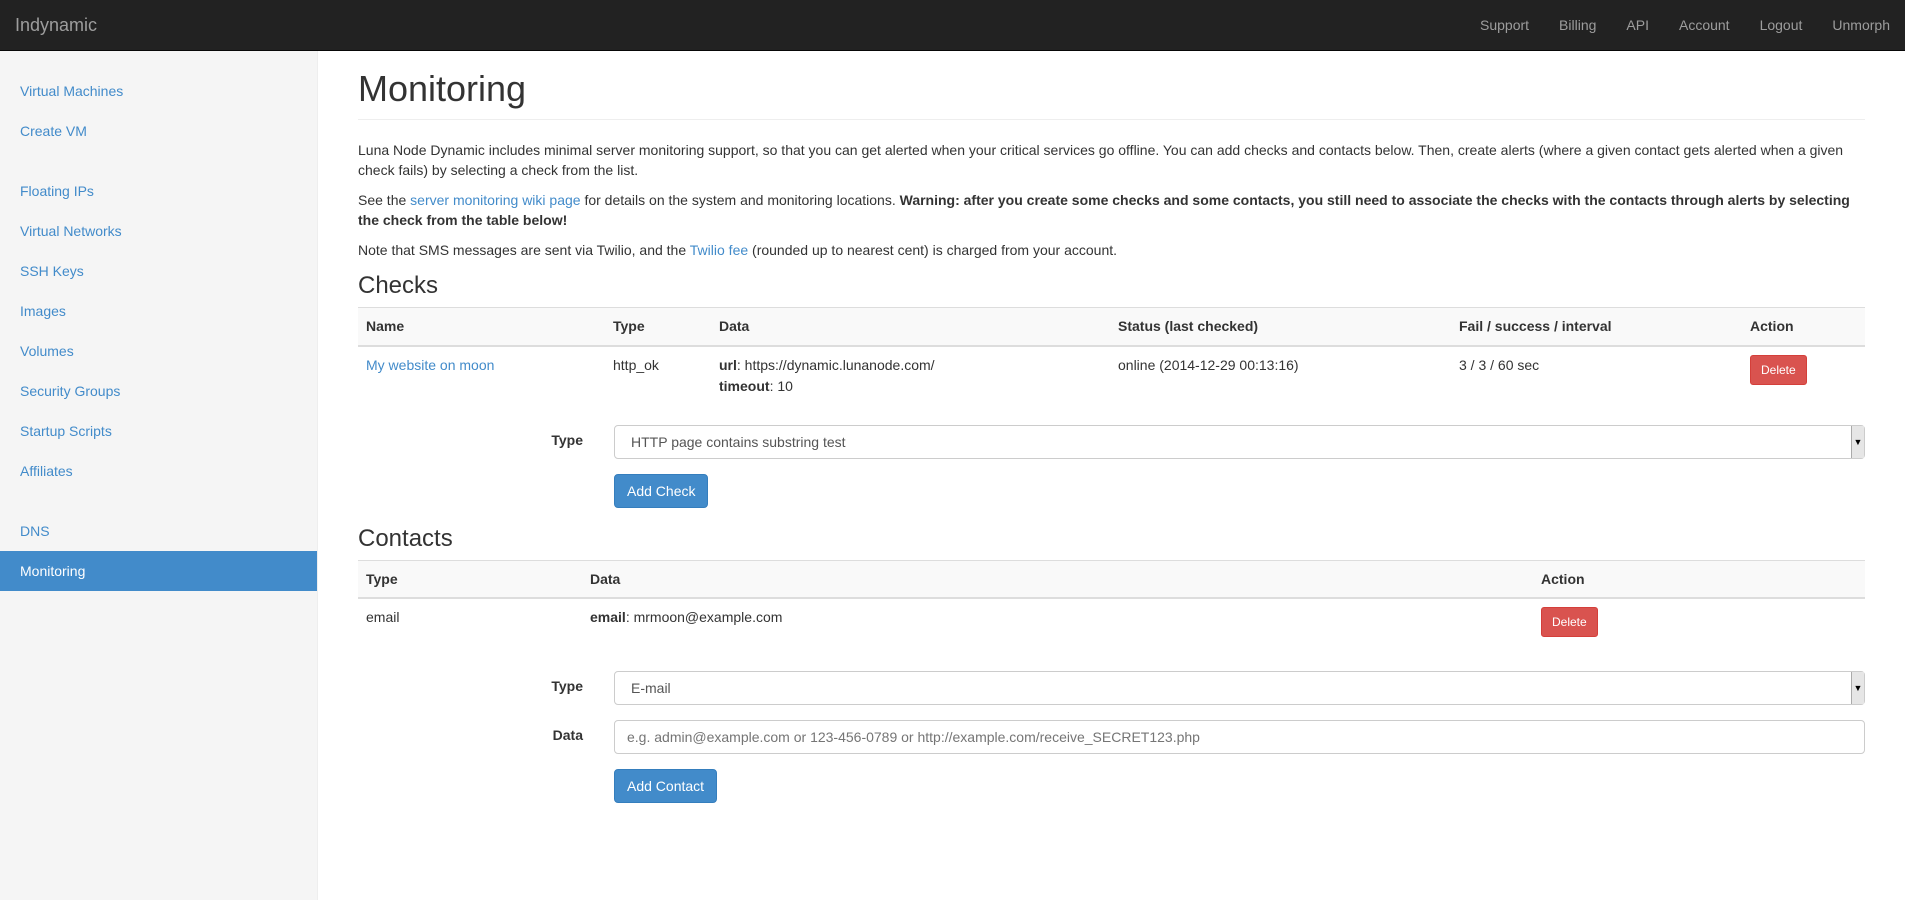 The image size is (1905, 900). I want to click on contact-action-cell: Delete, so click(1699, 624).